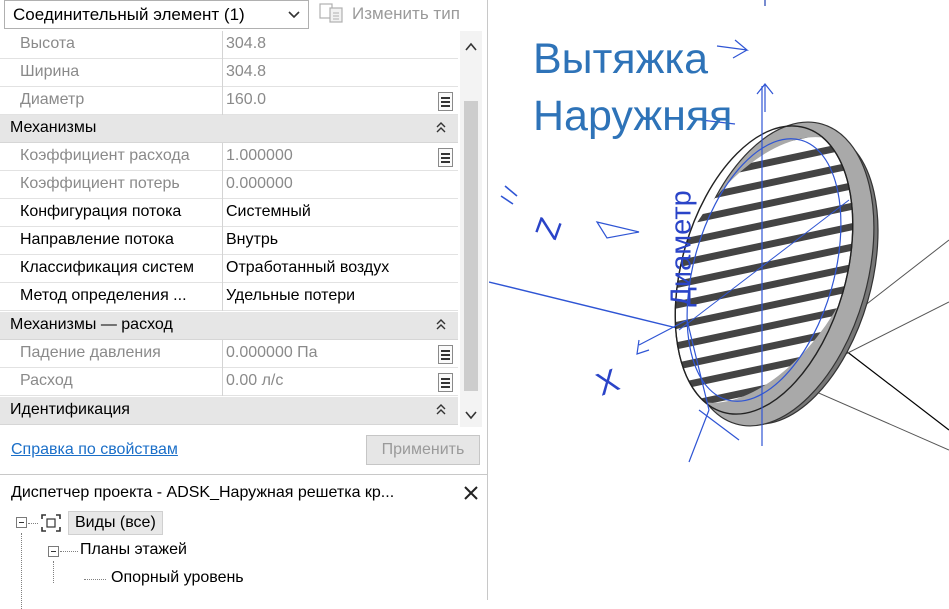 This screenshot has width=949, height=609. I want to click on property-name: Коэффициент расхода, so click(105, 155).